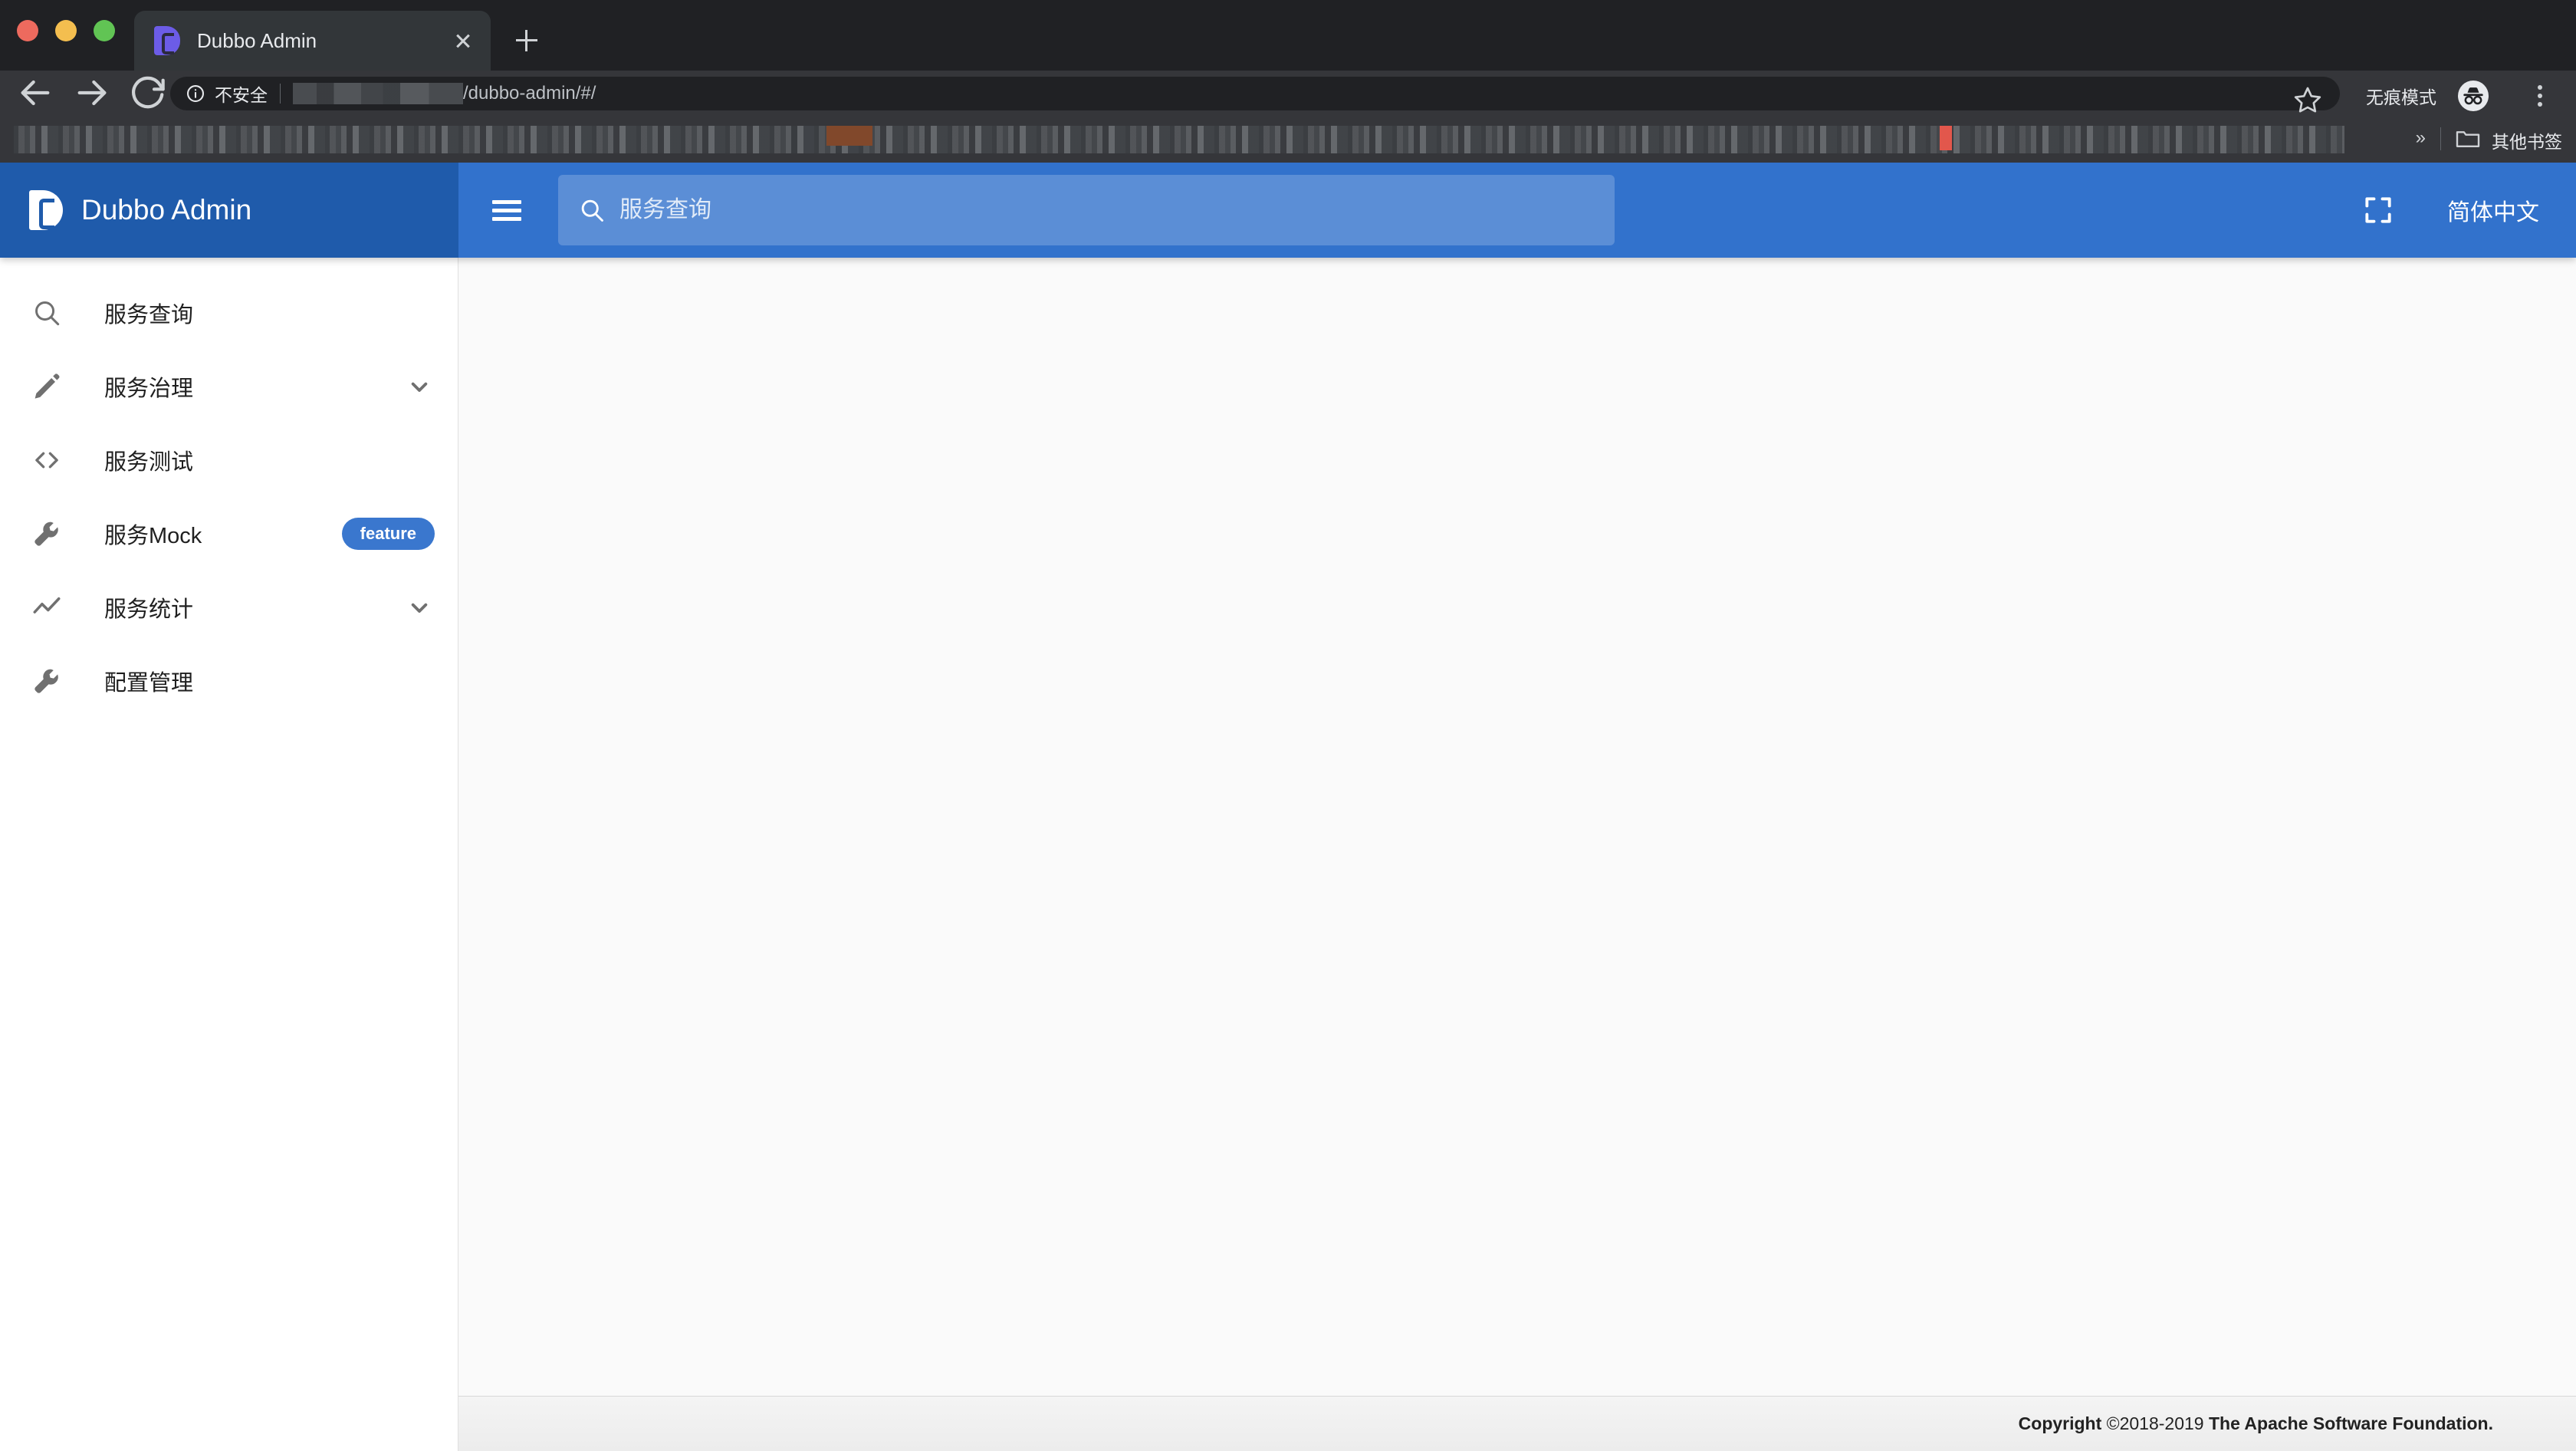  What do you see at coordinates (229, 313) in the screenshot?
I see `sidebar-item-service-query: 服务查询` at bounding box center [229, 313].